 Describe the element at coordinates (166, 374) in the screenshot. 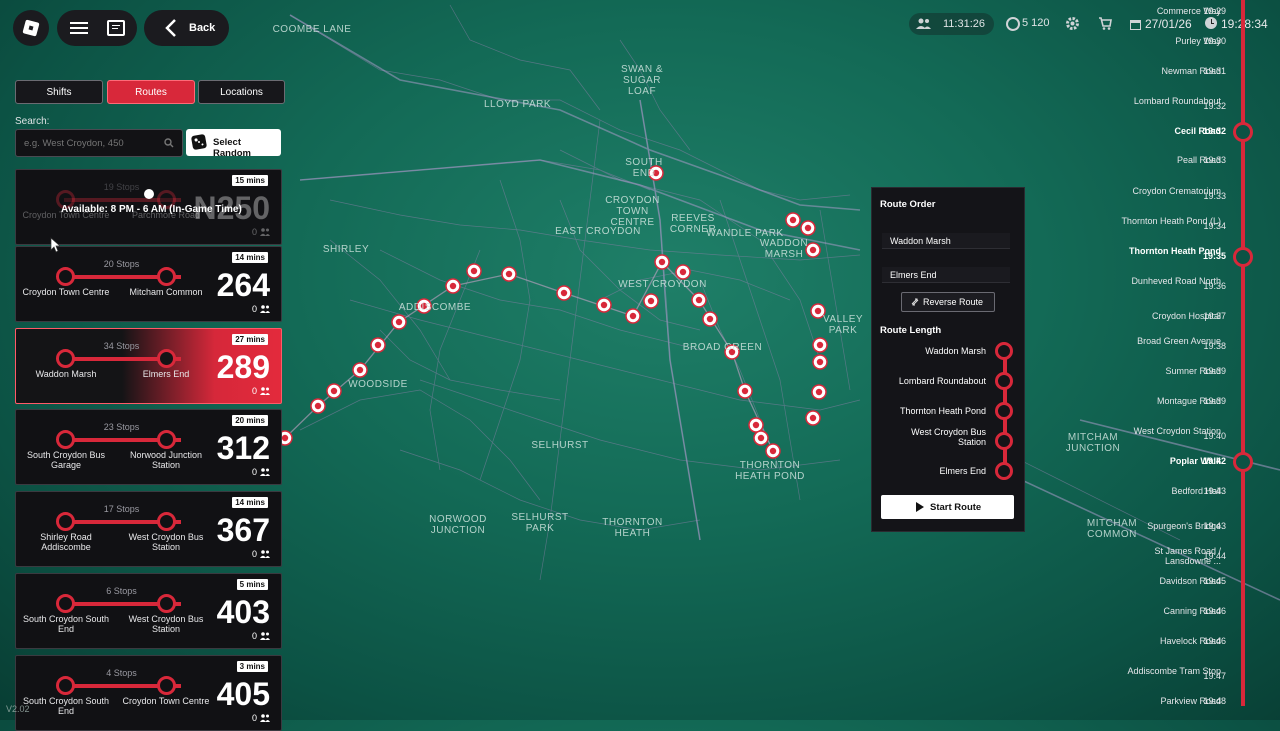

I see `route-to: Elmers End` at that location.